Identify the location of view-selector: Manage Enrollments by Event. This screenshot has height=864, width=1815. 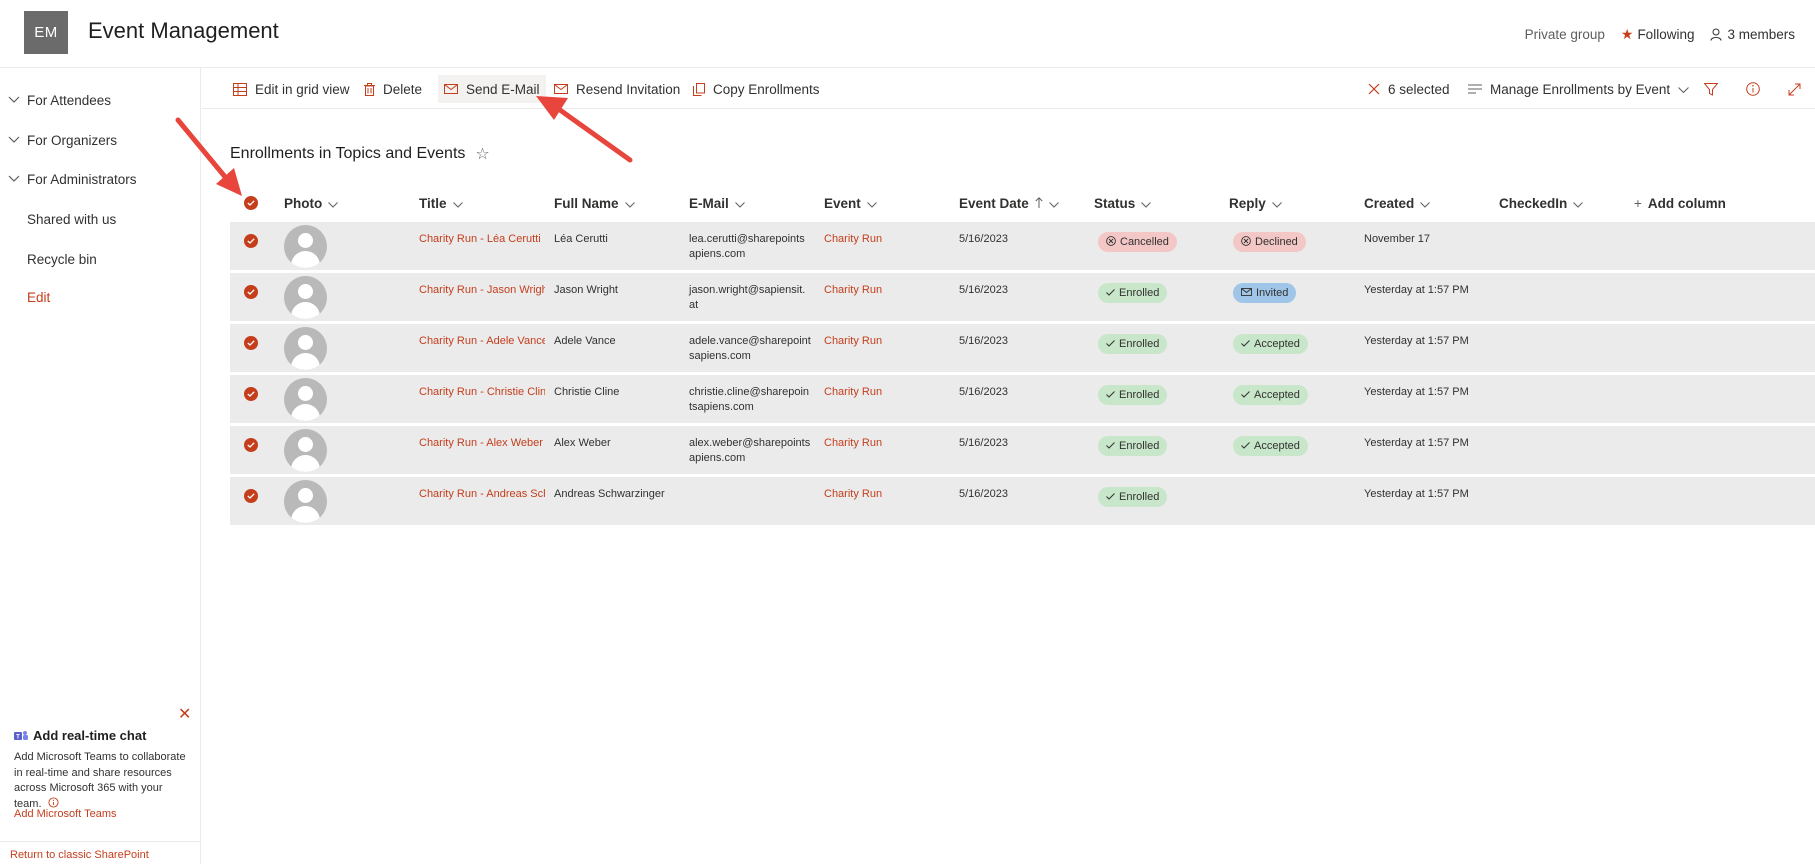
(1578, 89).